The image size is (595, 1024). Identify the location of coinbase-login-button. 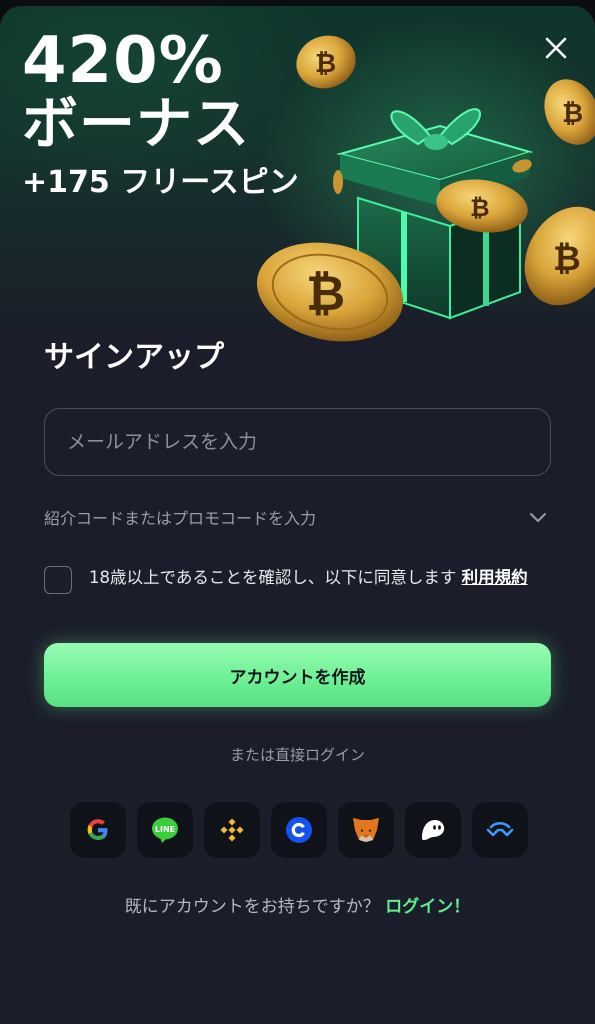
(299, 830).